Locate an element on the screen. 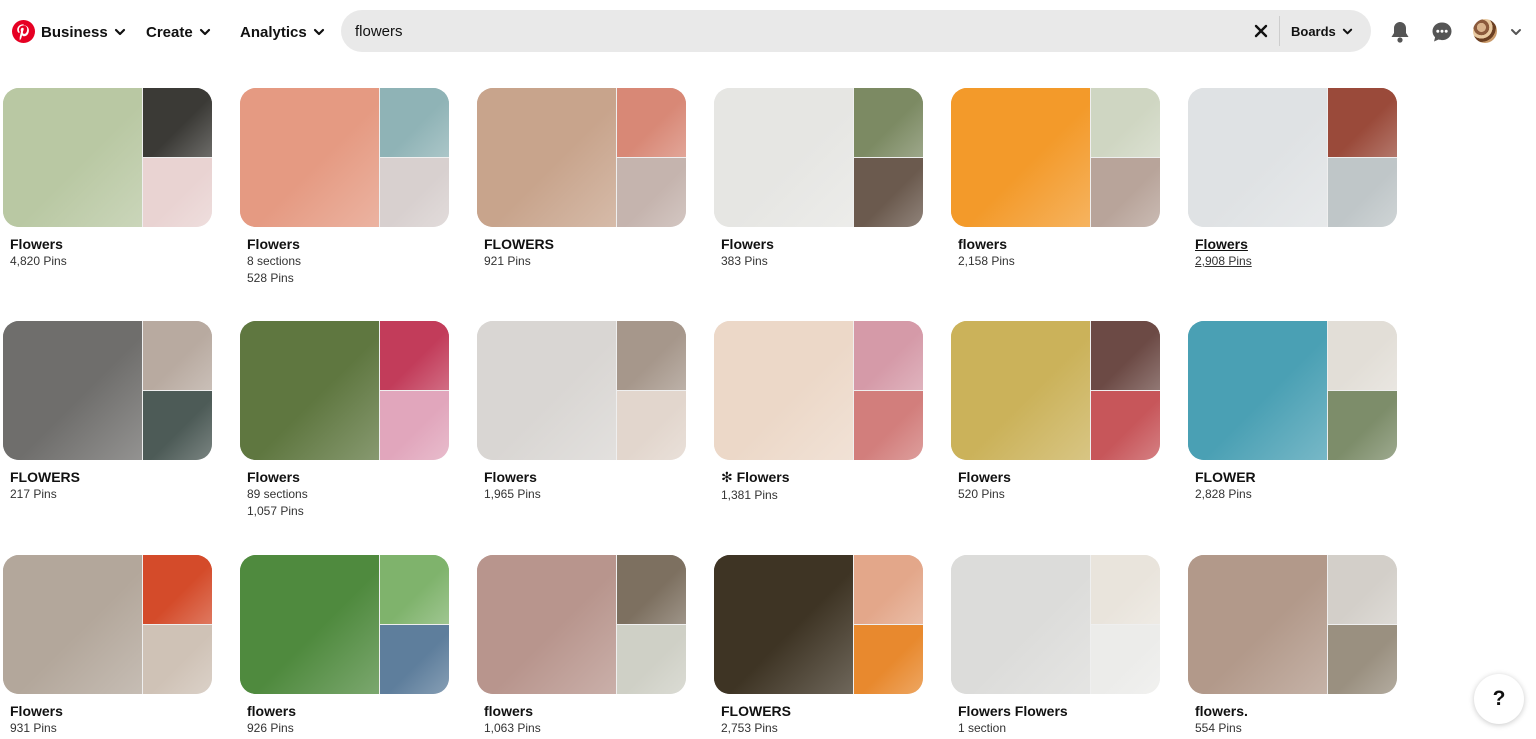 The image size is (1536, 739). search-input is located at coordinates (795, 31).